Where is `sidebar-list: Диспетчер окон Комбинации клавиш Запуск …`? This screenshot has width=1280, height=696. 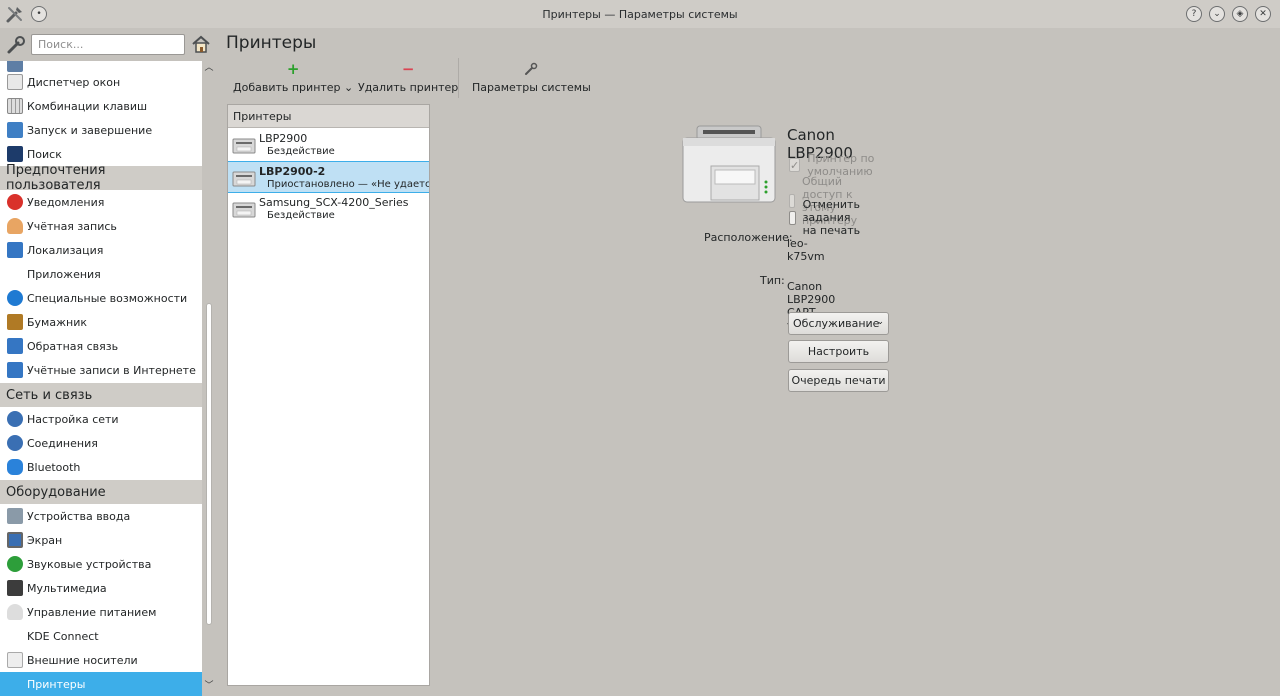
sidebar-list: Диспетчер окон Комбинации клавиш Запуск … is located at coordinates (101, 378).